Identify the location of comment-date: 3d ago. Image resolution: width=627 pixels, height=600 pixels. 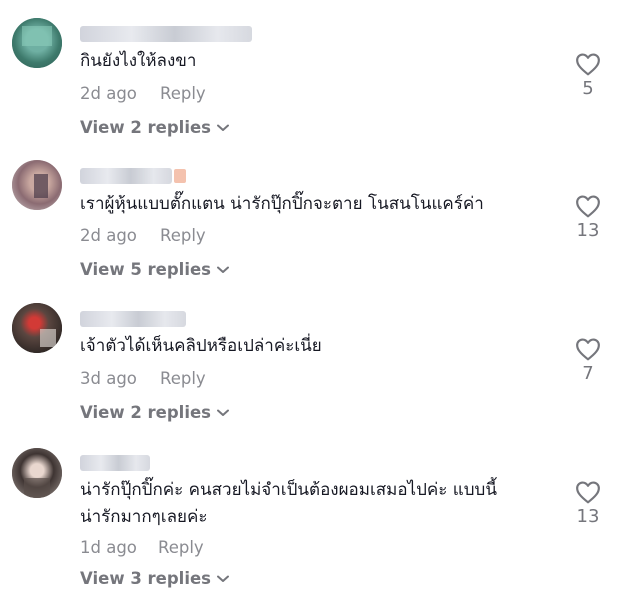
(108, 378).